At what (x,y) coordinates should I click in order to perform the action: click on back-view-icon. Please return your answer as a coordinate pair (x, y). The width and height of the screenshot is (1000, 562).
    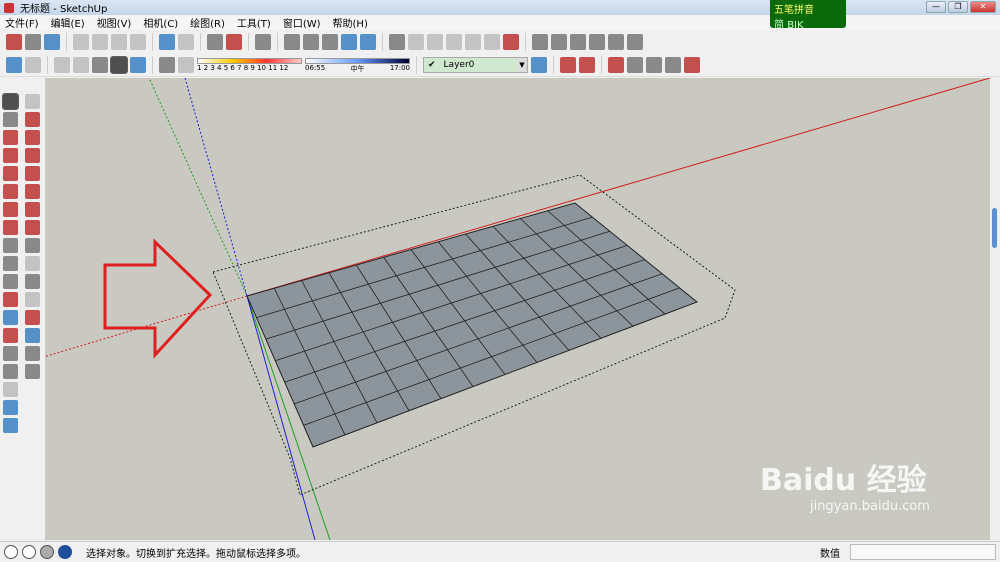
    Looking at the image, I should click on (616, 41).